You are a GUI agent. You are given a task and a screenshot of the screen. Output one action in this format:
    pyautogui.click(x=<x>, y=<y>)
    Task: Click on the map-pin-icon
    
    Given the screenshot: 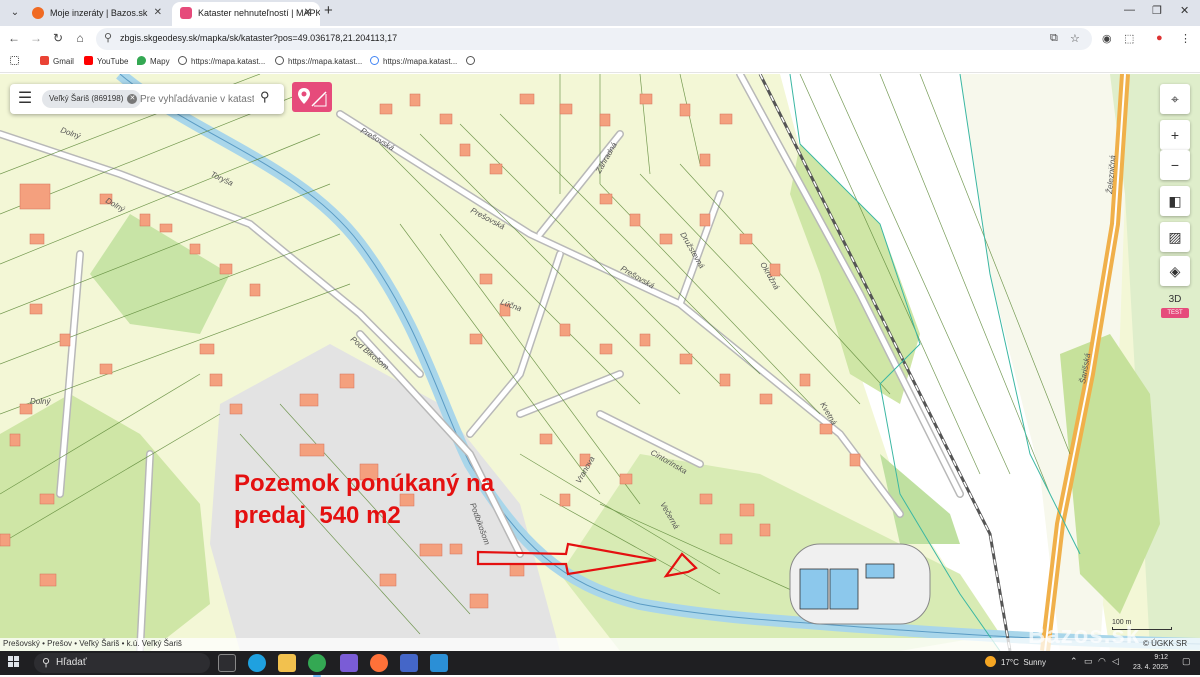 What is the action you would take?
    pyautogui.click(x=312, y=97)
    